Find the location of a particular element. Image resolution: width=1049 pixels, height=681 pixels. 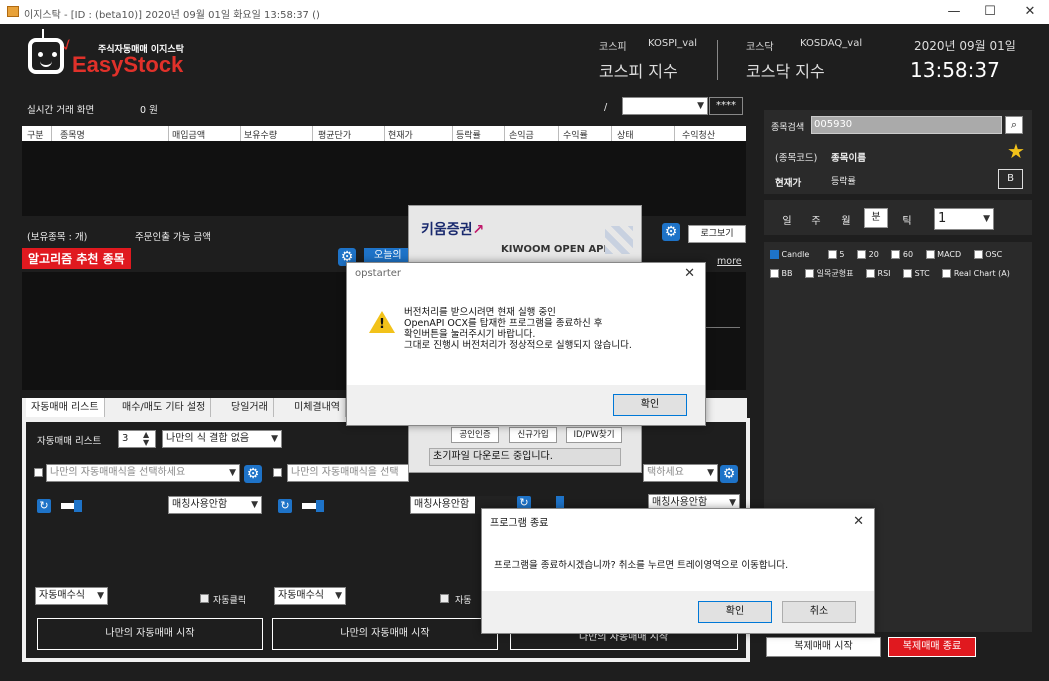

algo-banner: 알고리즘 추천 종목 is located at coordinates (76, 258).